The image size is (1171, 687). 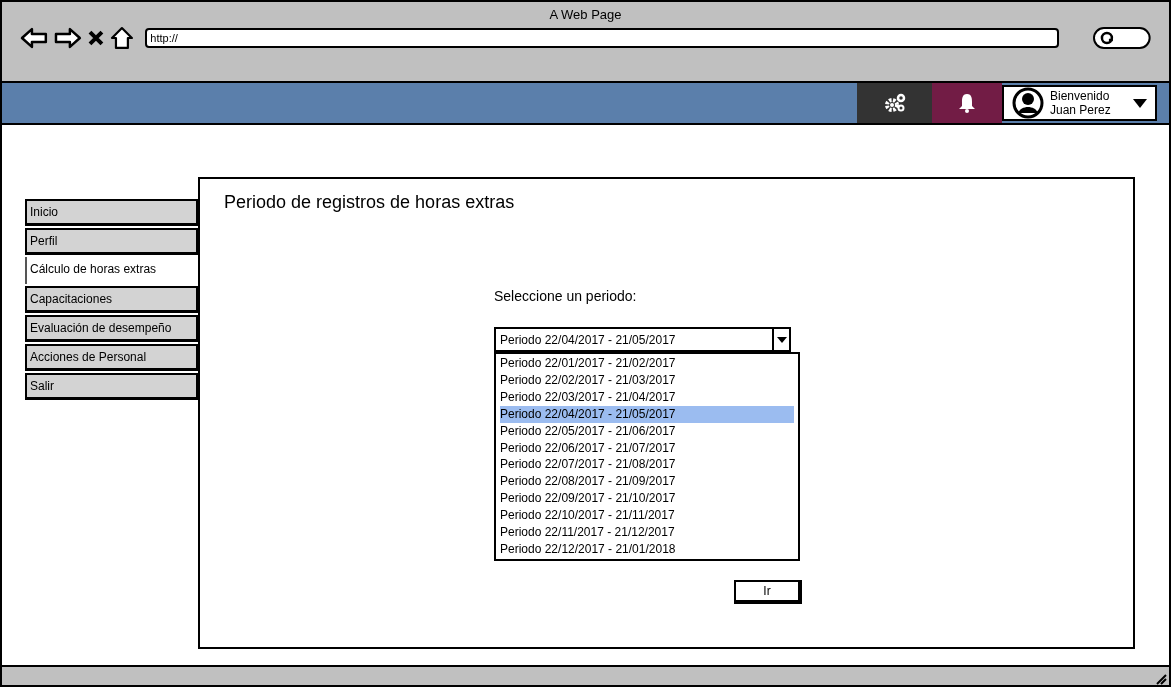 What do you see at coordinates (111, 328) in the screenshot?
I see `sidebar-item: Evaluación de desempeño` at bounding box center [111, 328].